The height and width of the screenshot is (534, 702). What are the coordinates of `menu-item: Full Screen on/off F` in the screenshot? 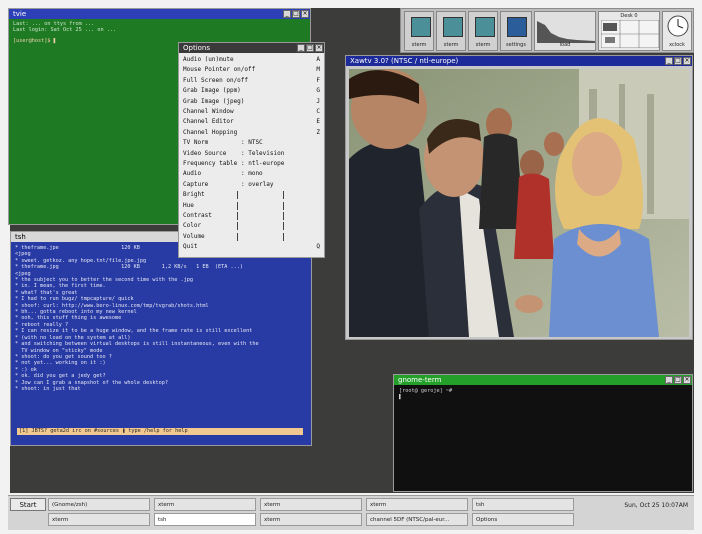 It's located at (251, 81).